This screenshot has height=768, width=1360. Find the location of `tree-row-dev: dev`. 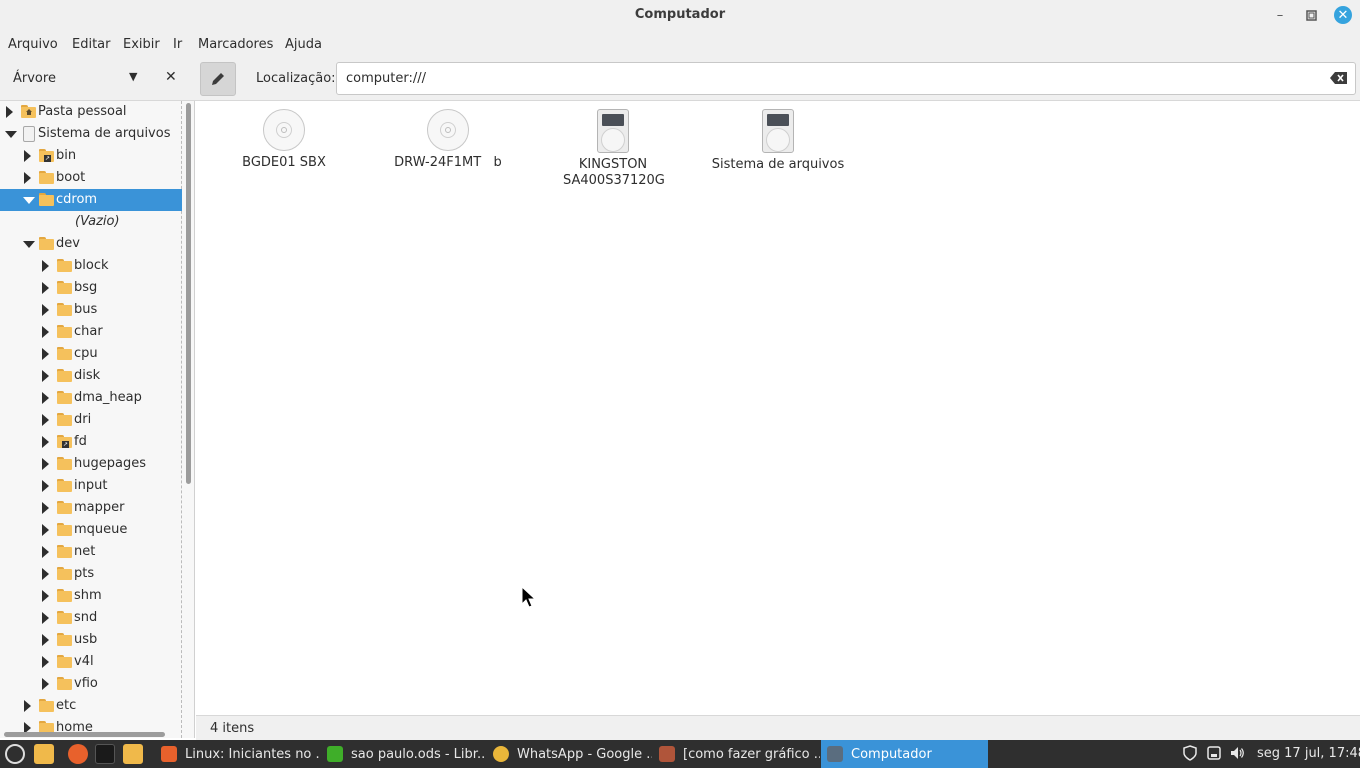

tree-row-dev: dev is located at coordinates (91, 244).